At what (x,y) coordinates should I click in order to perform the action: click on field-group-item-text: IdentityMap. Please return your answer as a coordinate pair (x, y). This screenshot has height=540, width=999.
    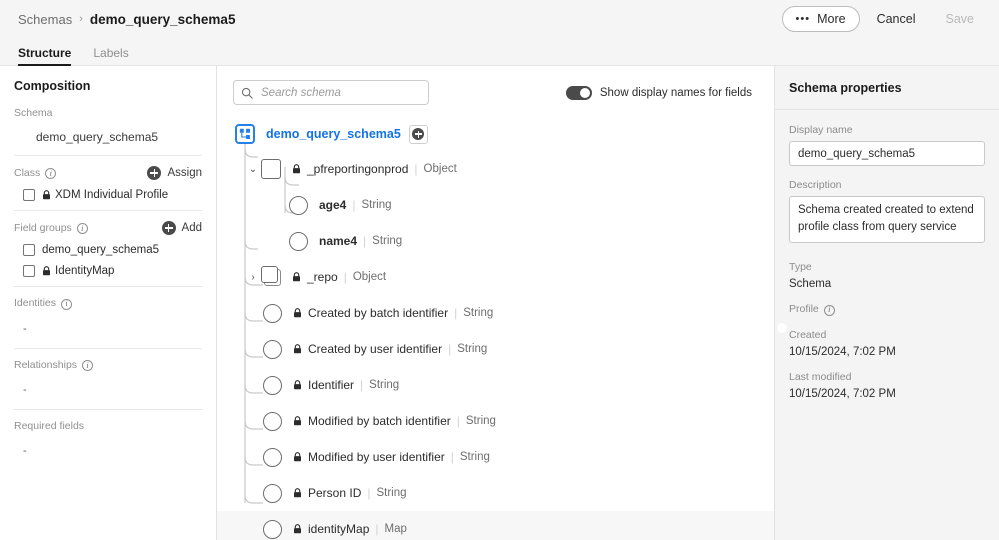
    Looking at the image, I should click on (78, 271).